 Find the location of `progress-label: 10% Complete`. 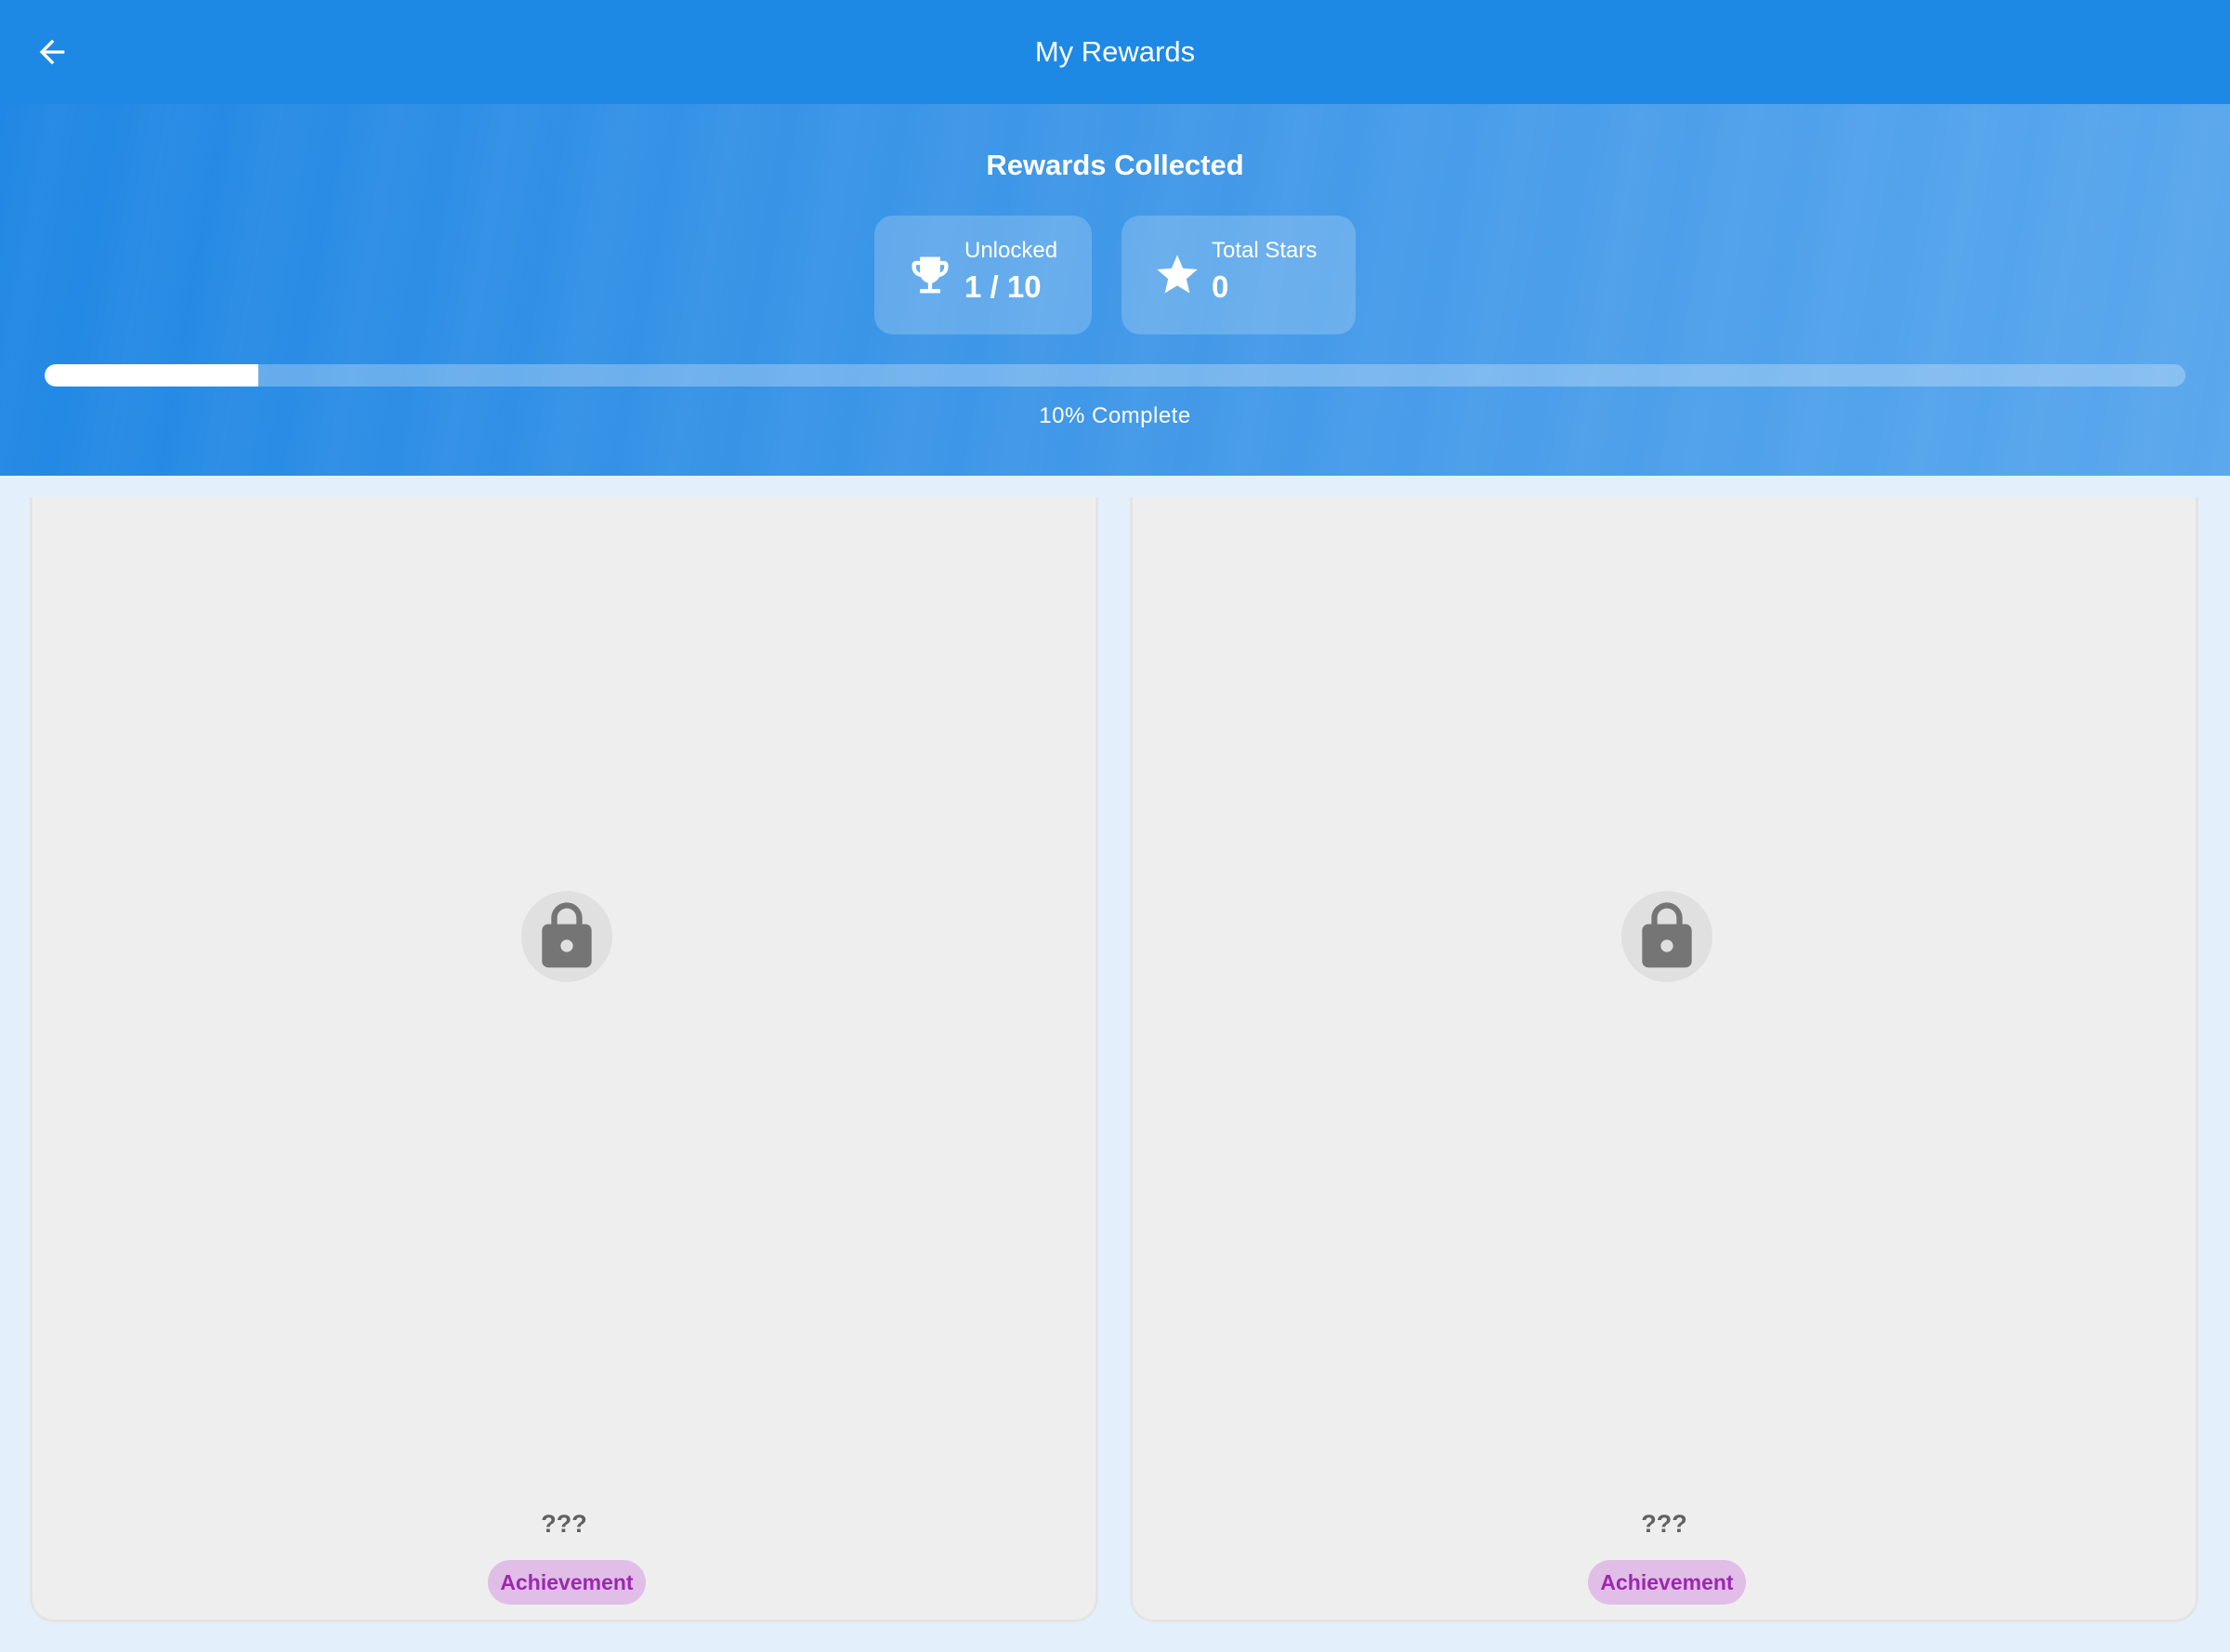

progress-label: 10% Complete is located at coordinates (1115, 415).